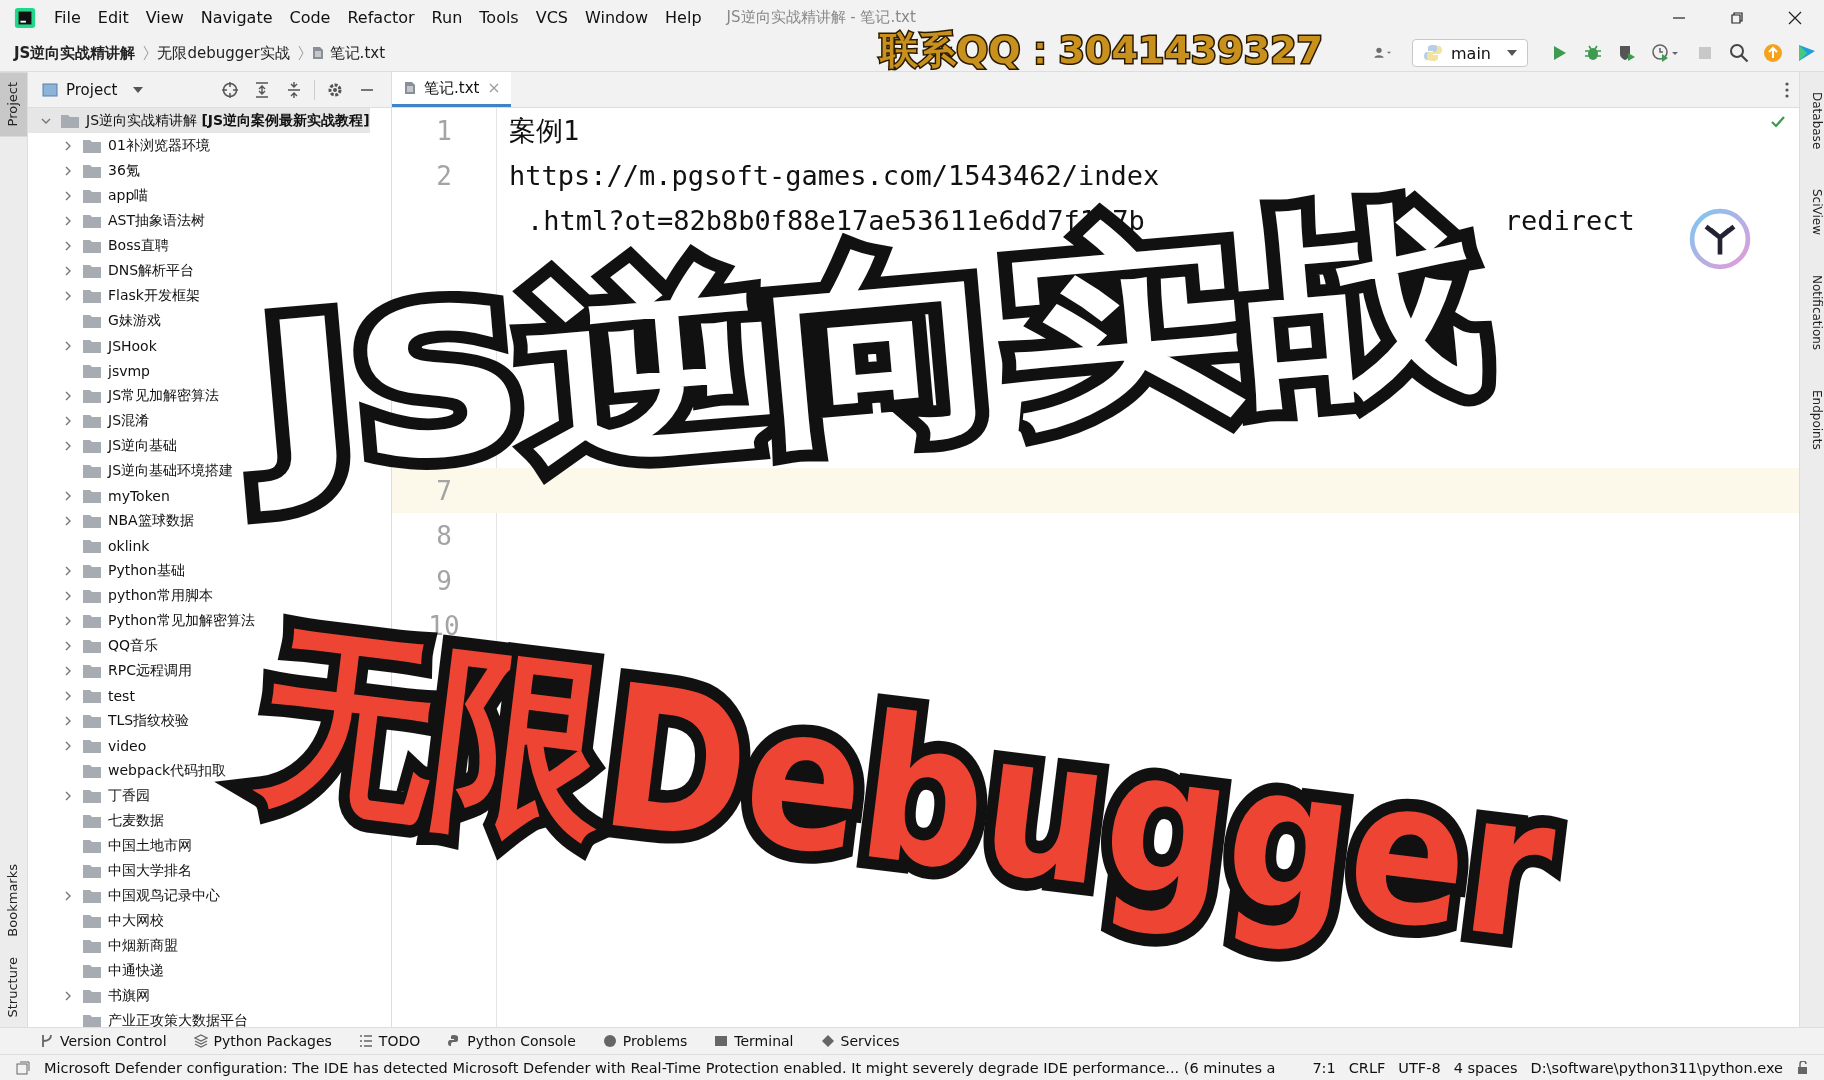 This screenshot has height=1080, width=1824. I want to click on tool-window-button: TODO, so click(389, 1041).